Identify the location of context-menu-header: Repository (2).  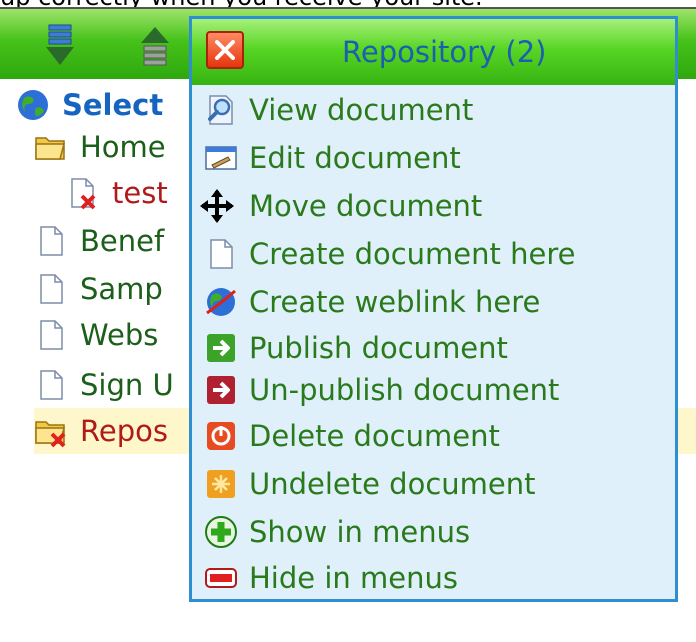
(433, 52).